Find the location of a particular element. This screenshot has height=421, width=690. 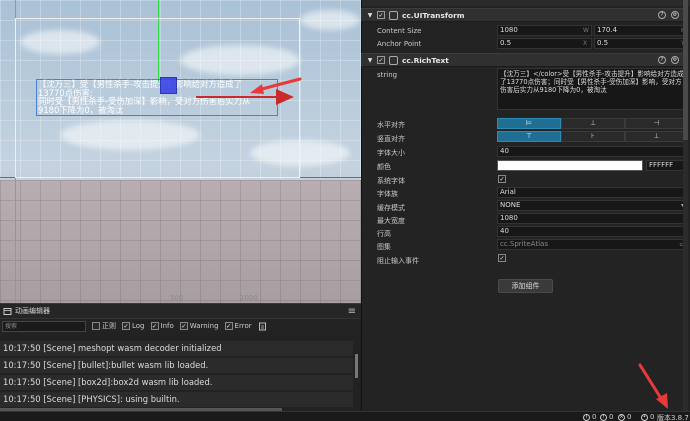

h-align-label: 水平对齐 is located at coordinates (391, 125).